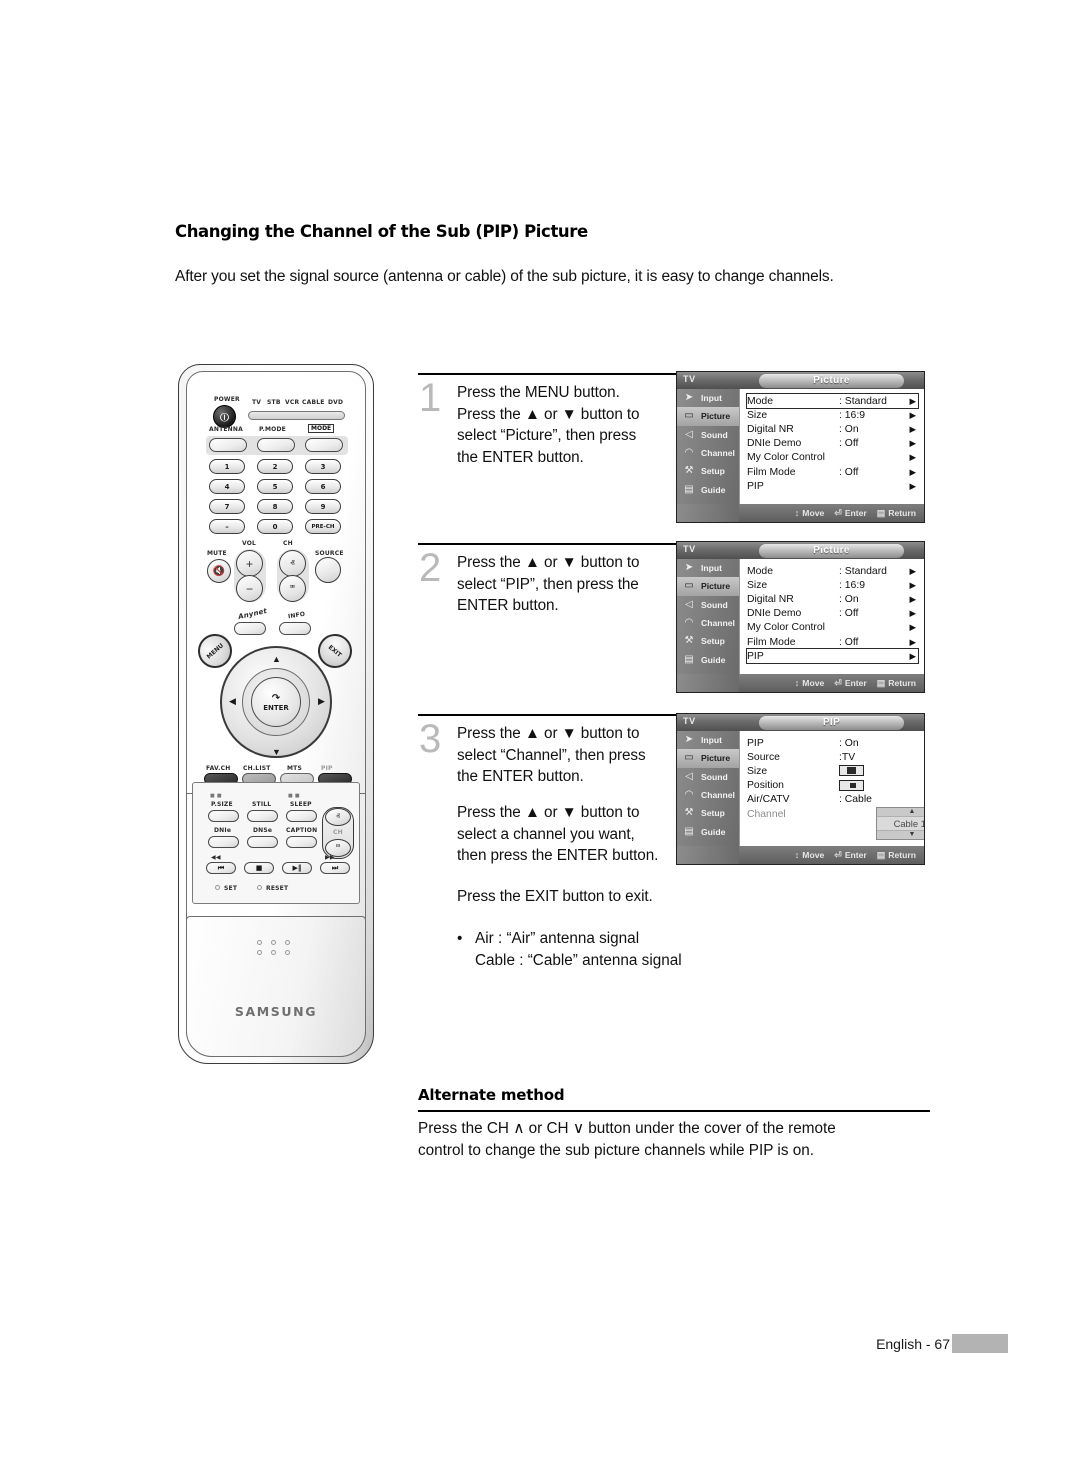 Image resolution: width=1080 pixels, height=1473 pixels. What do you see at coordinates (292, 563) in the screenshot?
I see `channel-up-button: ⱏ` at bounding box center [292, 563].